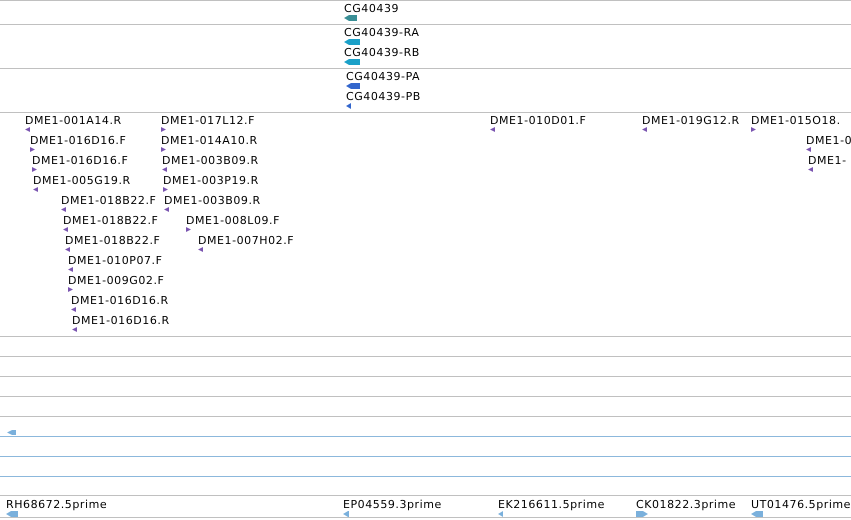 This screenshot has width=851, height=520. I want to click on feature-label: DME1-005G19.R, so click(82, 180).